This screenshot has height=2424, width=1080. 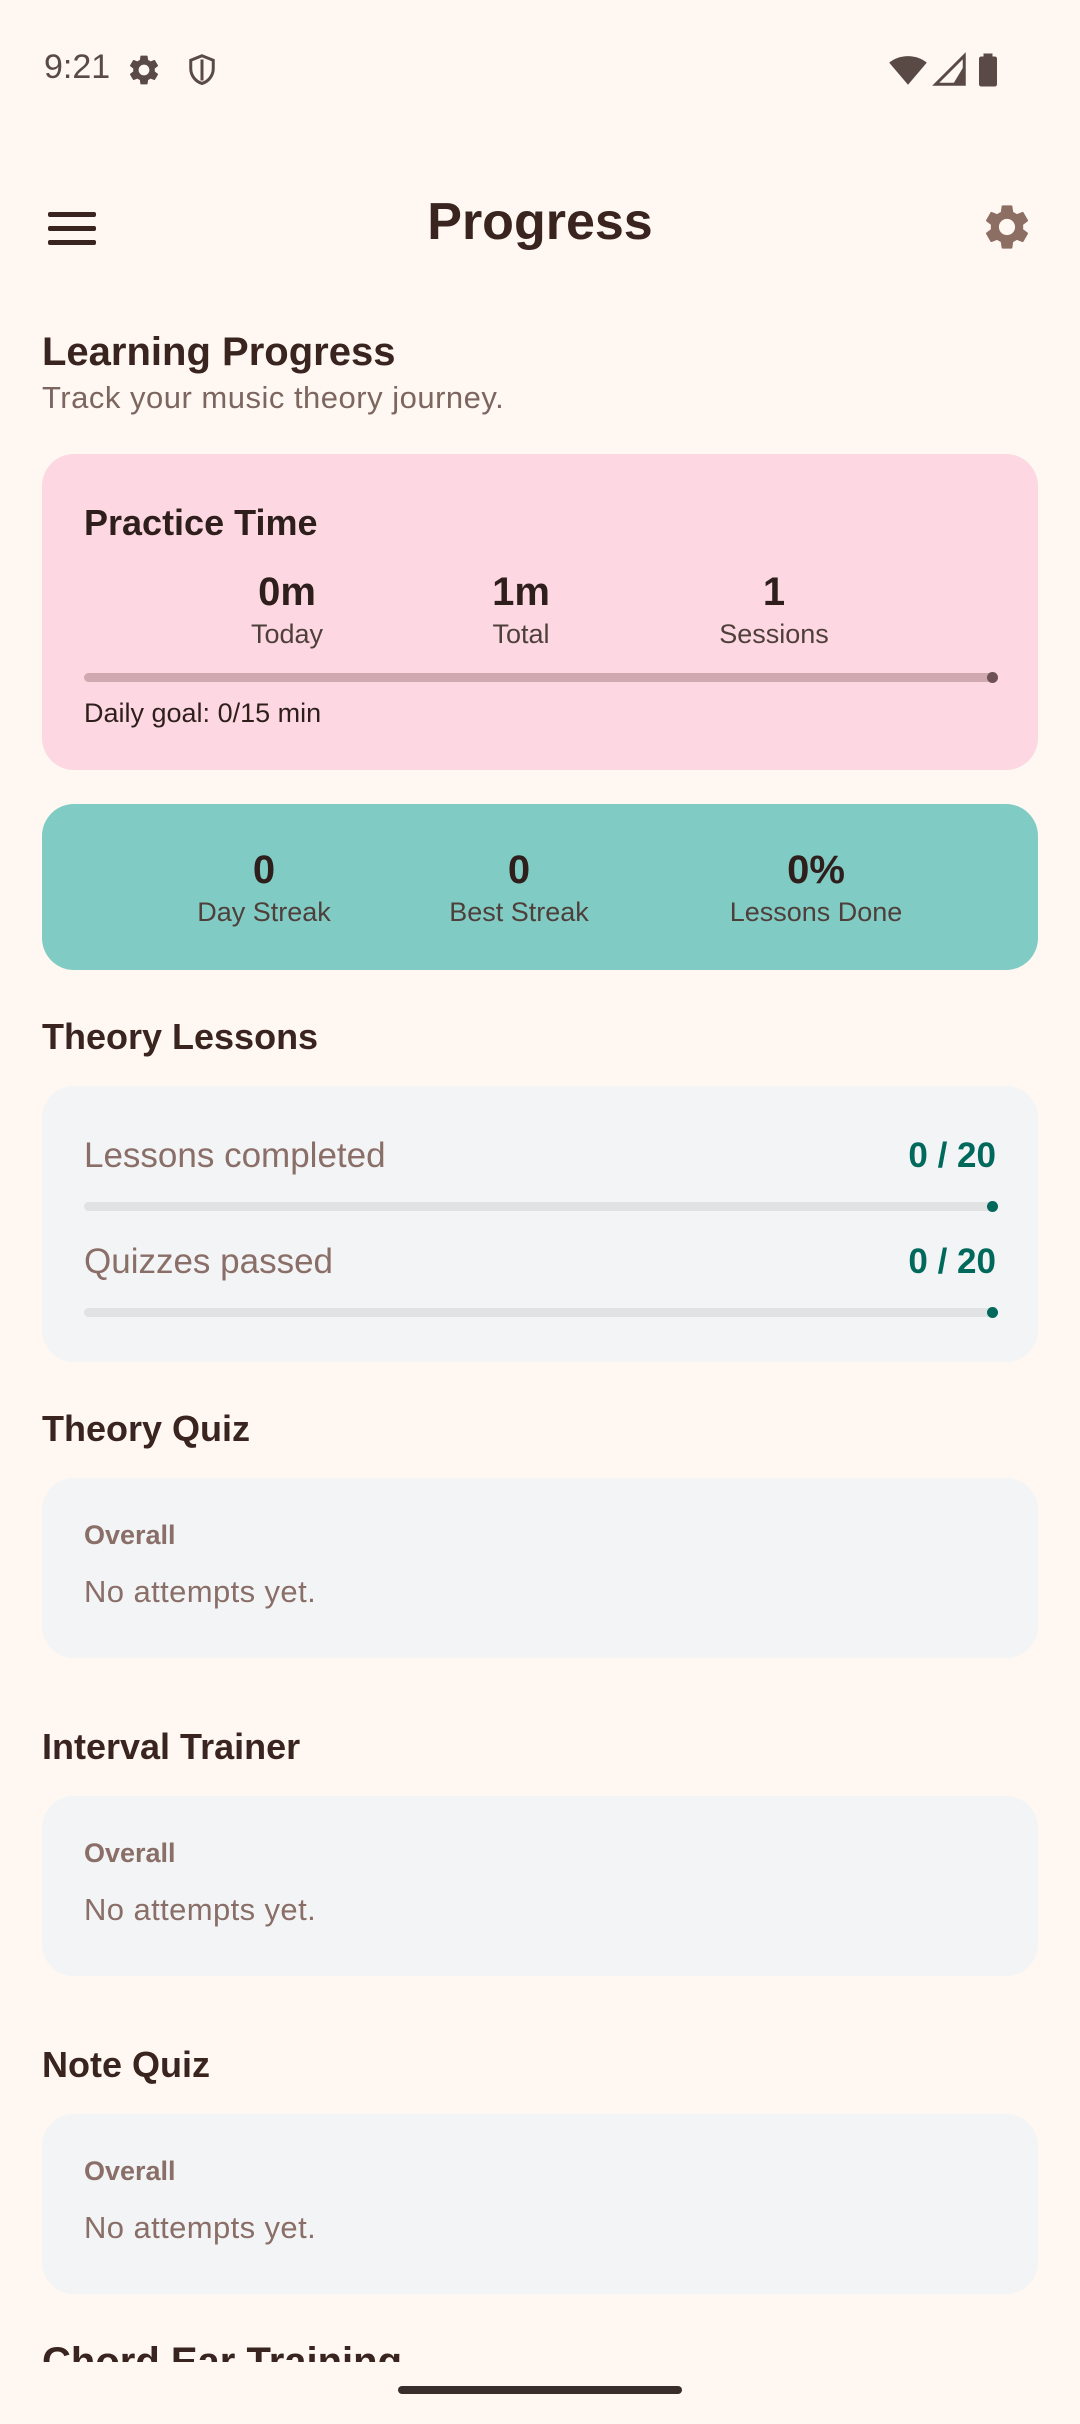 I want to click on quizzes-progress-bar, so click(x=541, y=1312).